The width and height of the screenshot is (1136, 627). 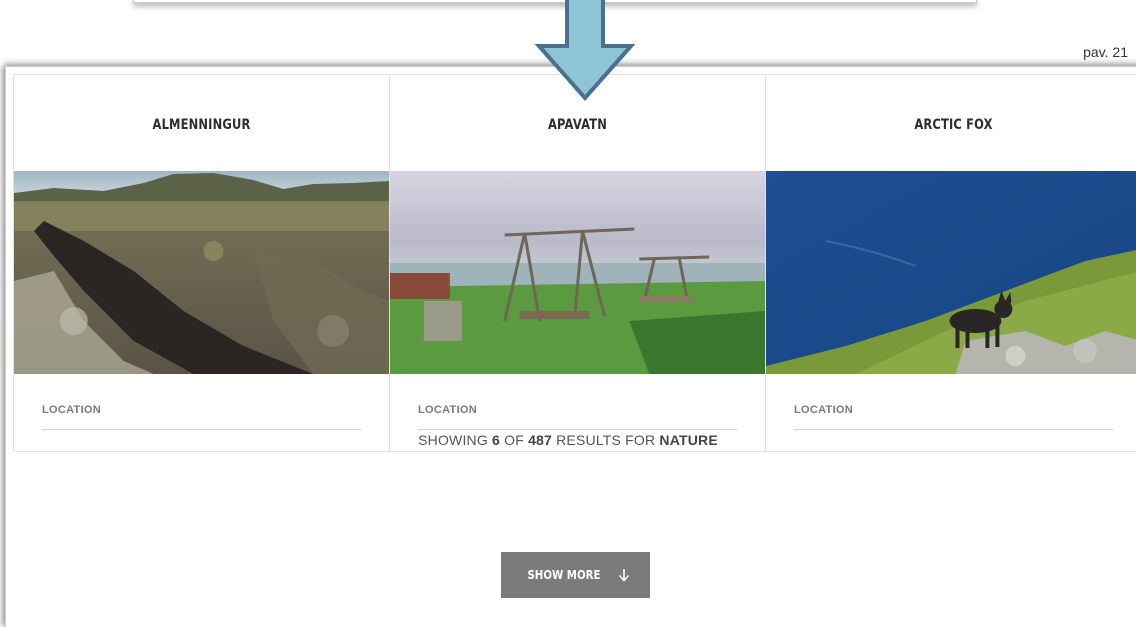 I want to click on down-arrow-callout, so click(x=585, y=51).